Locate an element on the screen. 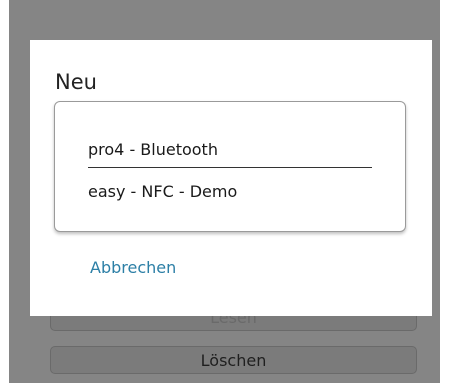  left-margin is located at coordinates (4, 191).